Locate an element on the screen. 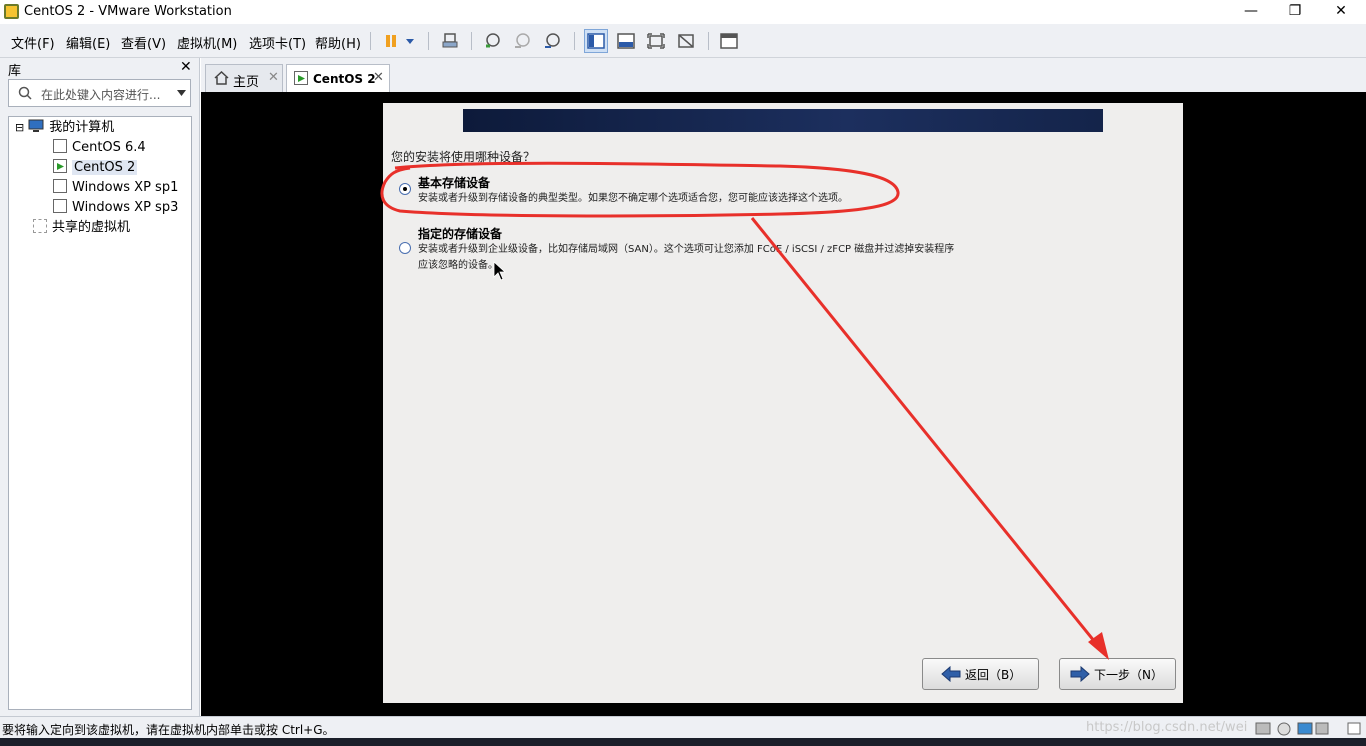 The image size is (1366, 746). watermark-text: https://blog.csdn.net/wei is located at coordinates (1167, 727).